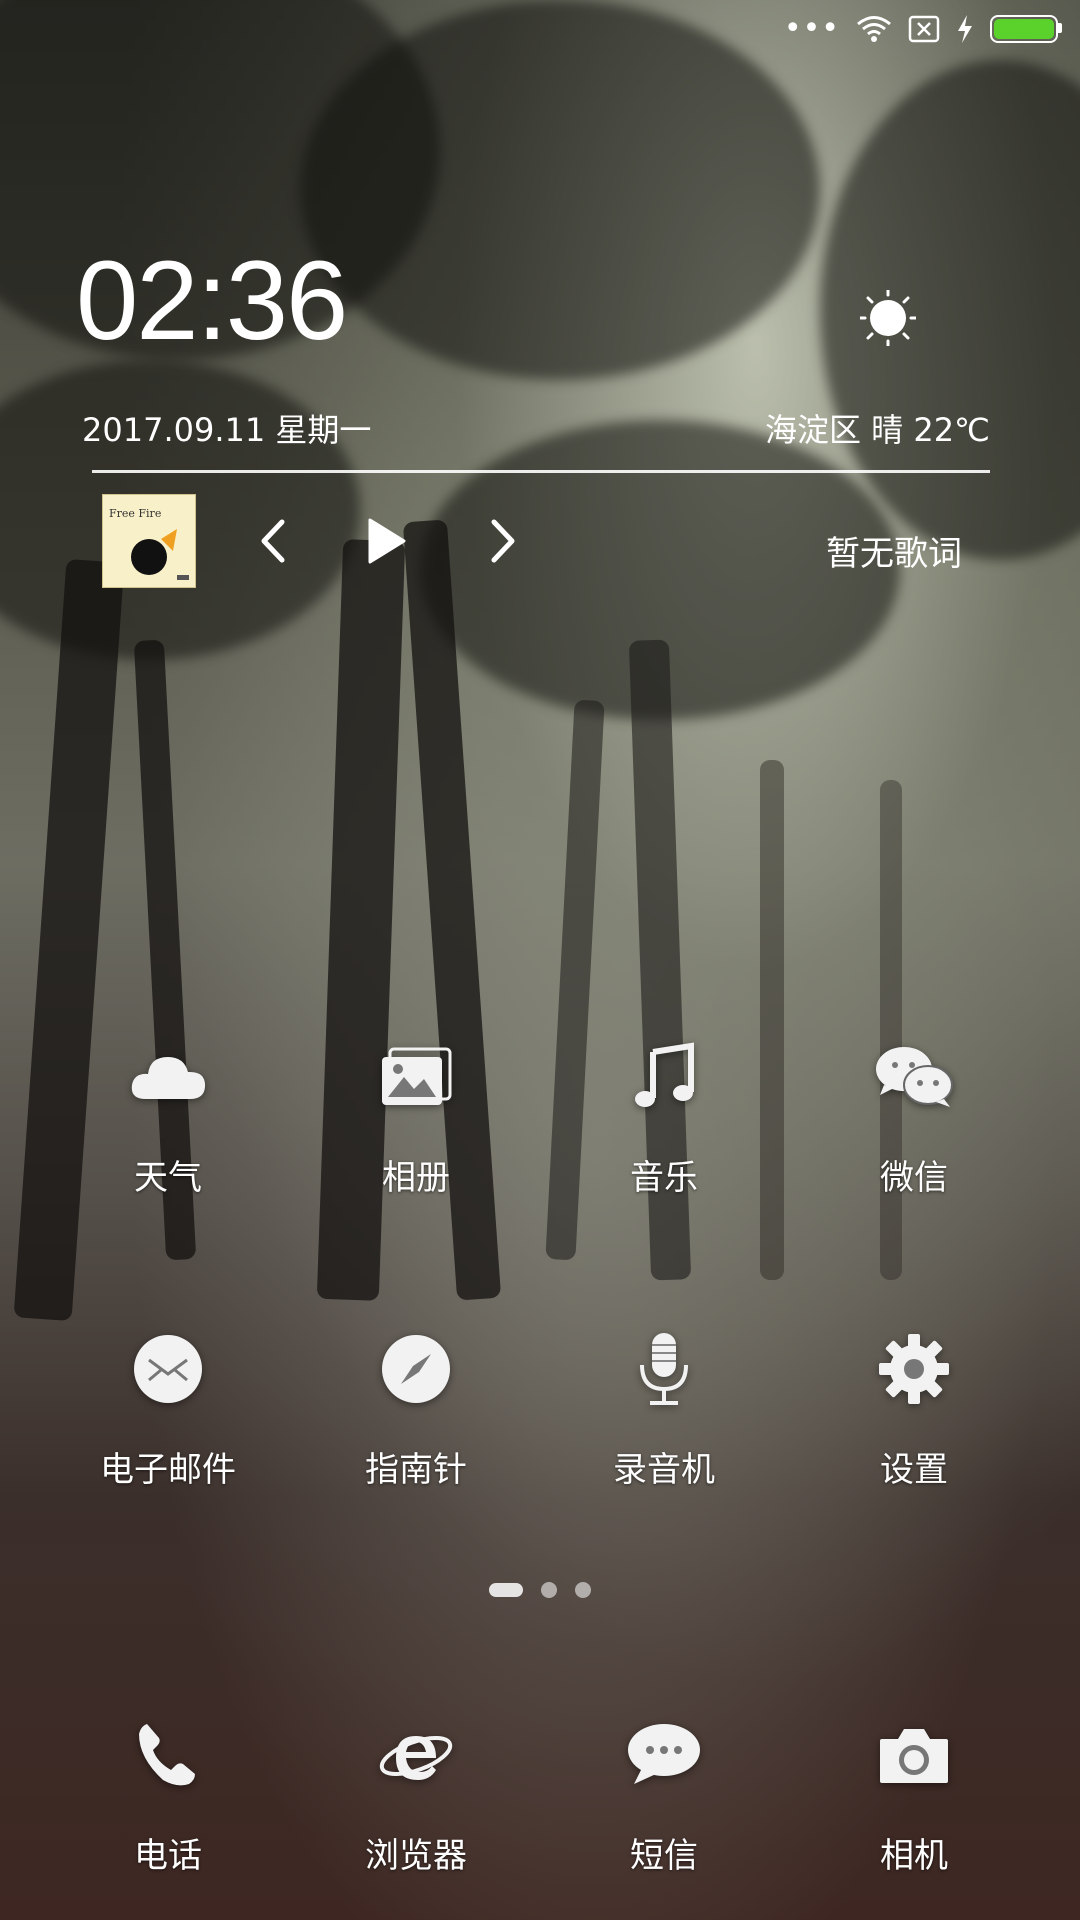 This screenshot has width=1080, height=1920. Describe the element at coordinates (664, 1115) in the screenshot. I see `app-music: 音乐` at that location.